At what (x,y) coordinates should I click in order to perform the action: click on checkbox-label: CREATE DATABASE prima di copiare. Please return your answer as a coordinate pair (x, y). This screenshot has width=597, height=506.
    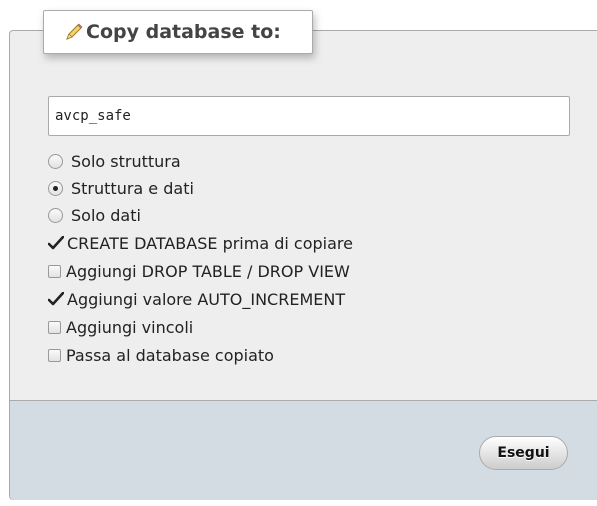
    Looking at the image, I should click on (210, 243).